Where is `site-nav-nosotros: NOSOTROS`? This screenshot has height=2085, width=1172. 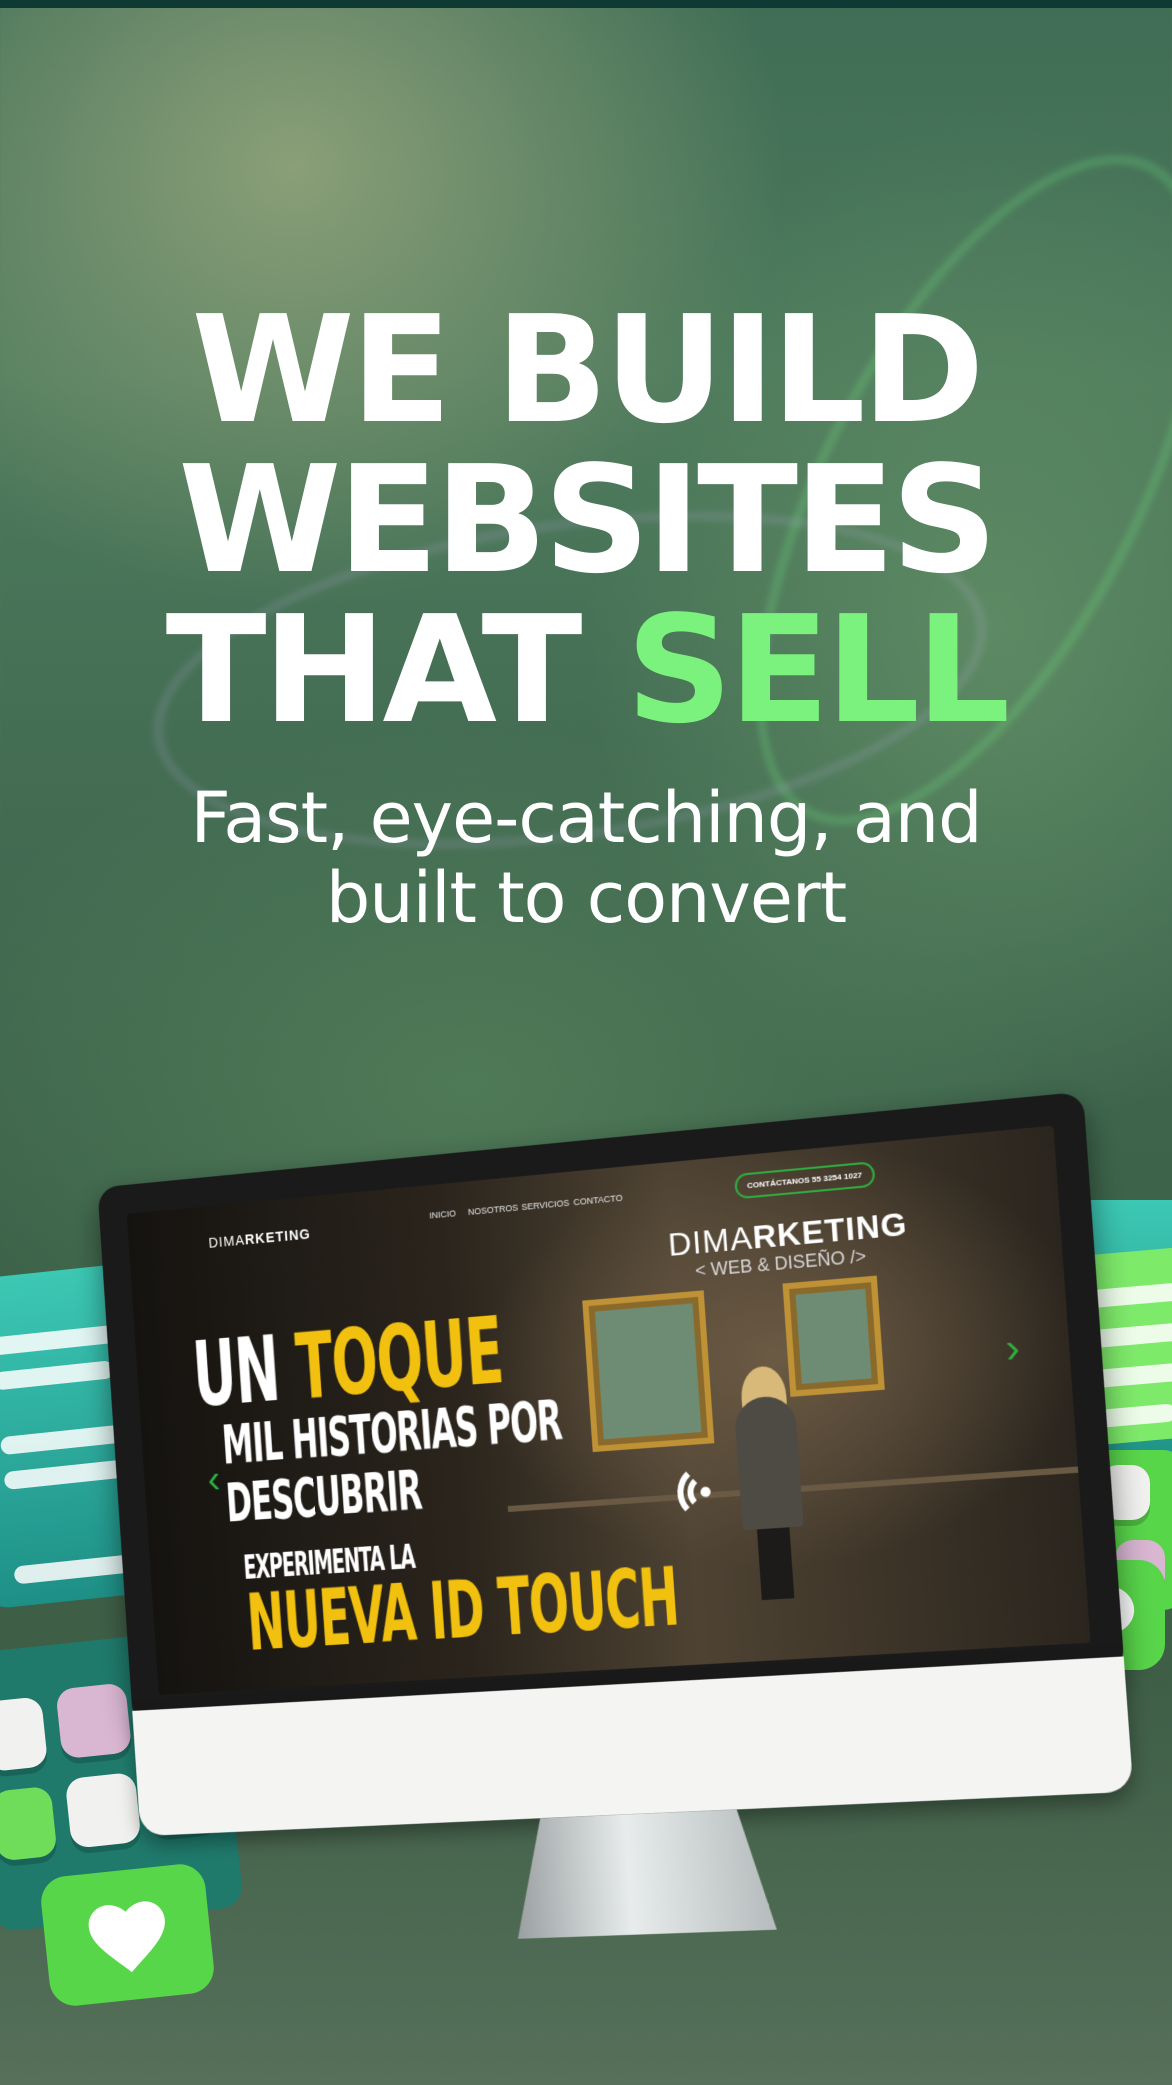
site-nav-nosotros: NOSOTROS is located at coordinates (493, 1209).